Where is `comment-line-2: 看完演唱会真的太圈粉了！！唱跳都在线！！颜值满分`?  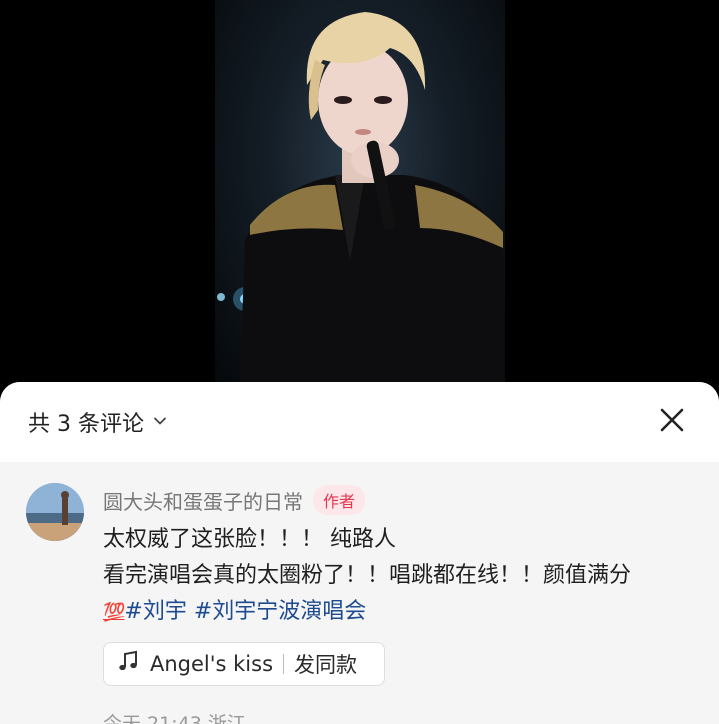
comment-line-2: 看完演唱会真的太圈粉了！！唱跳都在线！！颜值满分 is located at coordinates (367, 575).